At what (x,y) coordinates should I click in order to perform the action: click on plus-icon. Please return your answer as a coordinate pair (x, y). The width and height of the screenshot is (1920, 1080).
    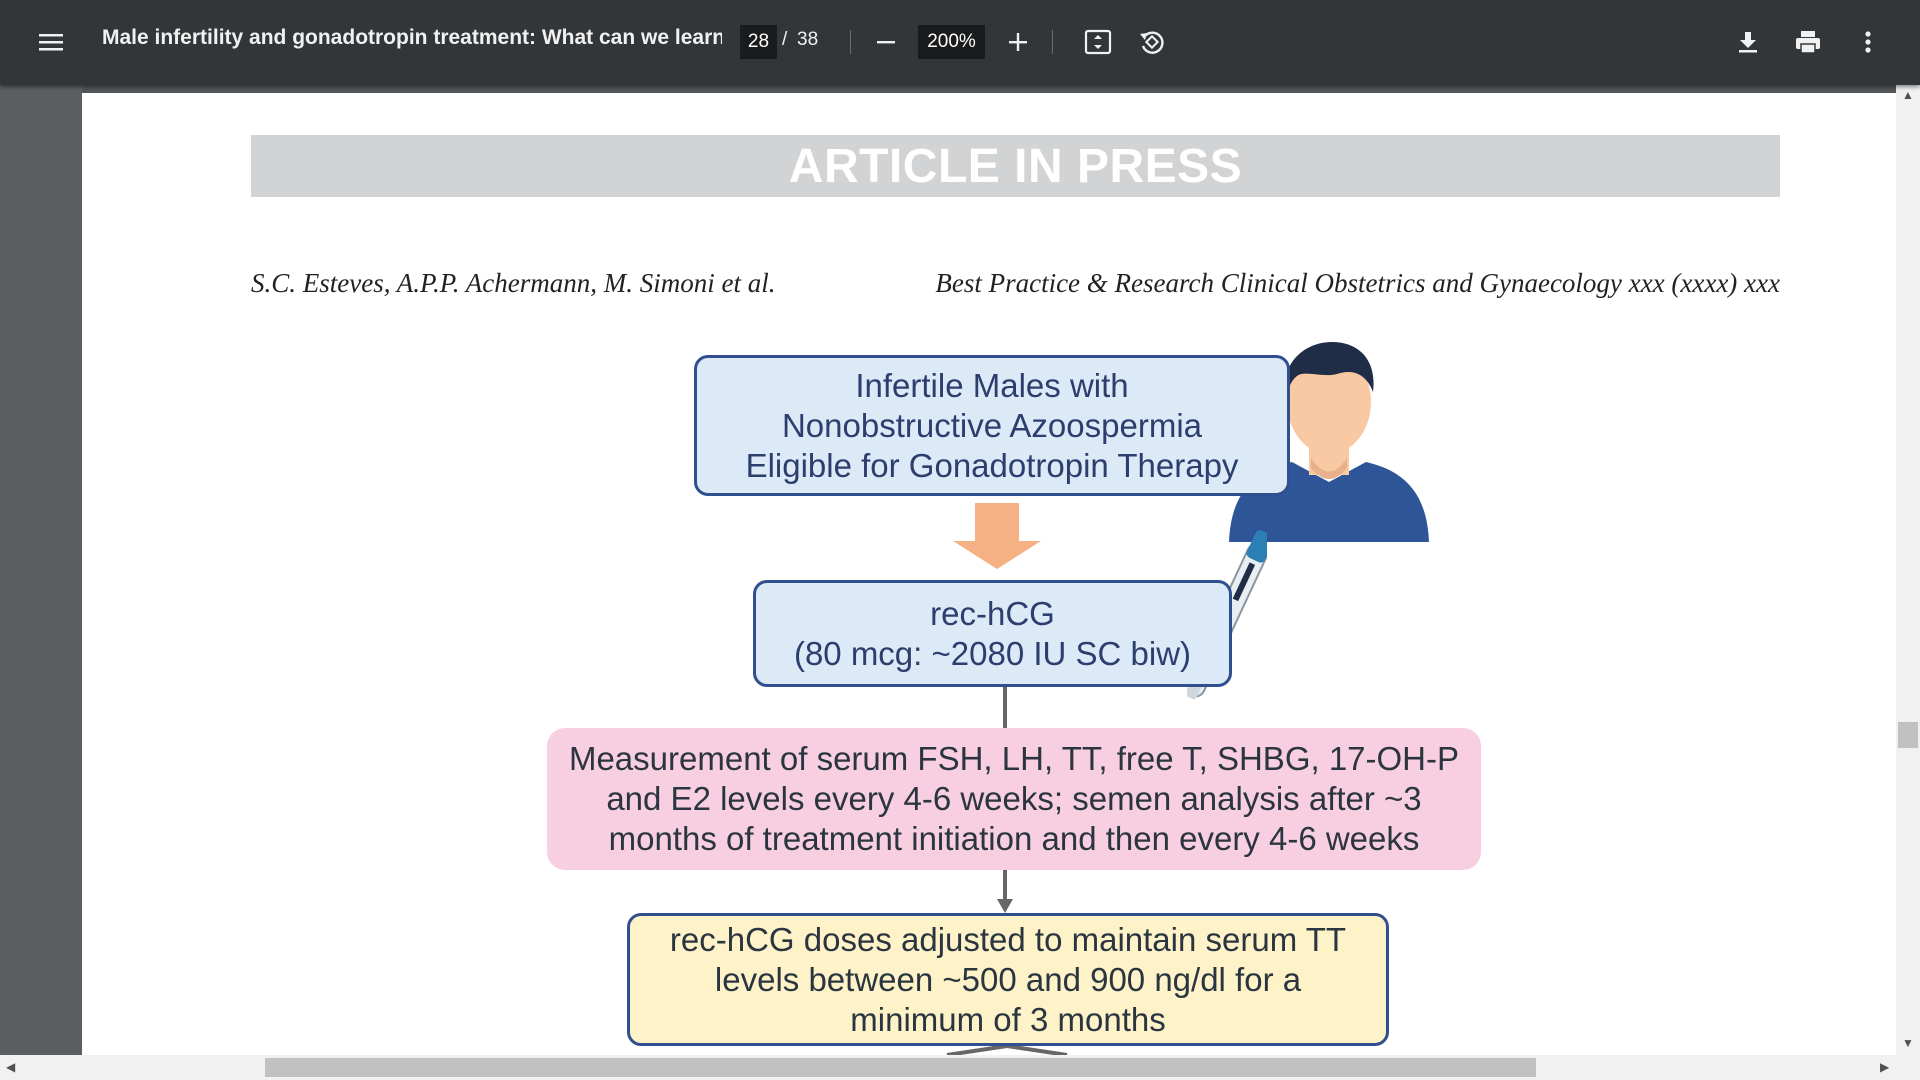
    Looking at the image, I should click on (1018, 42).